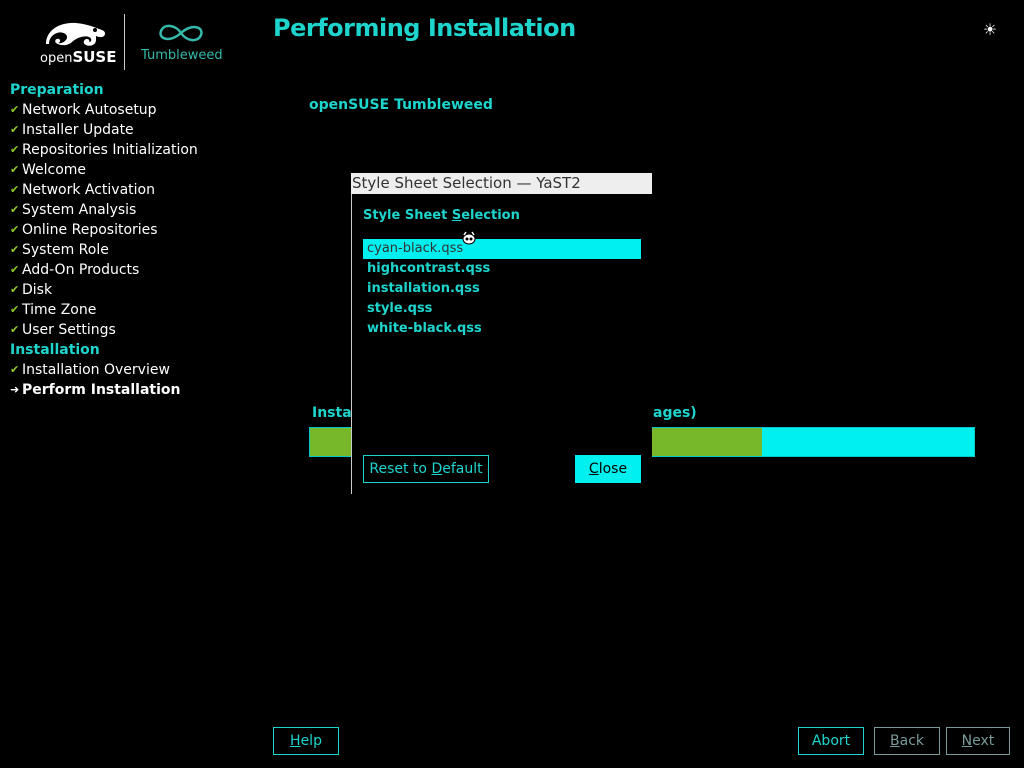 This screenshot has width=1024, height=768. Describe the element at coordinates (502, 329) in the screenshot. I see `list-item: white-black.qss` at that location.